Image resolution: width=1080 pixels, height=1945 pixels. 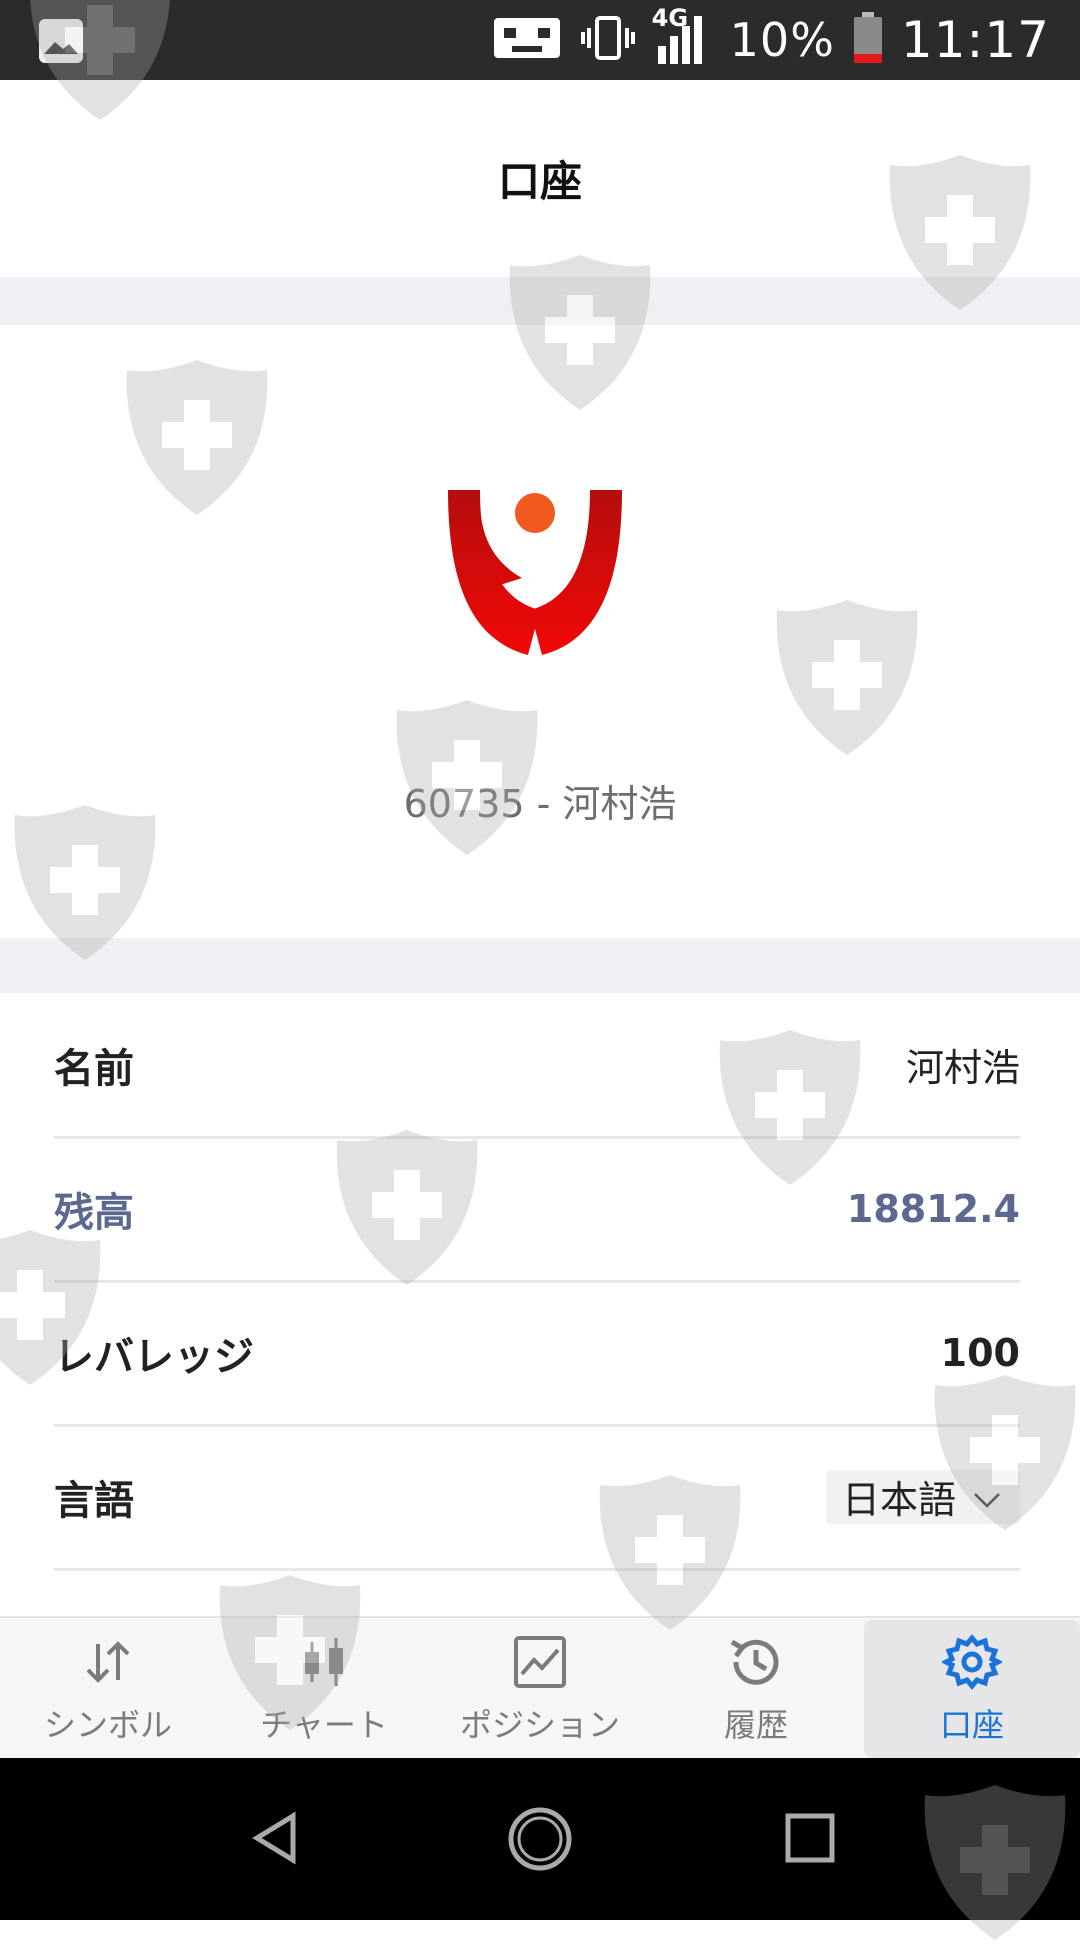 I want to click on tab-account: 口座, so click(x=972, y=1689).